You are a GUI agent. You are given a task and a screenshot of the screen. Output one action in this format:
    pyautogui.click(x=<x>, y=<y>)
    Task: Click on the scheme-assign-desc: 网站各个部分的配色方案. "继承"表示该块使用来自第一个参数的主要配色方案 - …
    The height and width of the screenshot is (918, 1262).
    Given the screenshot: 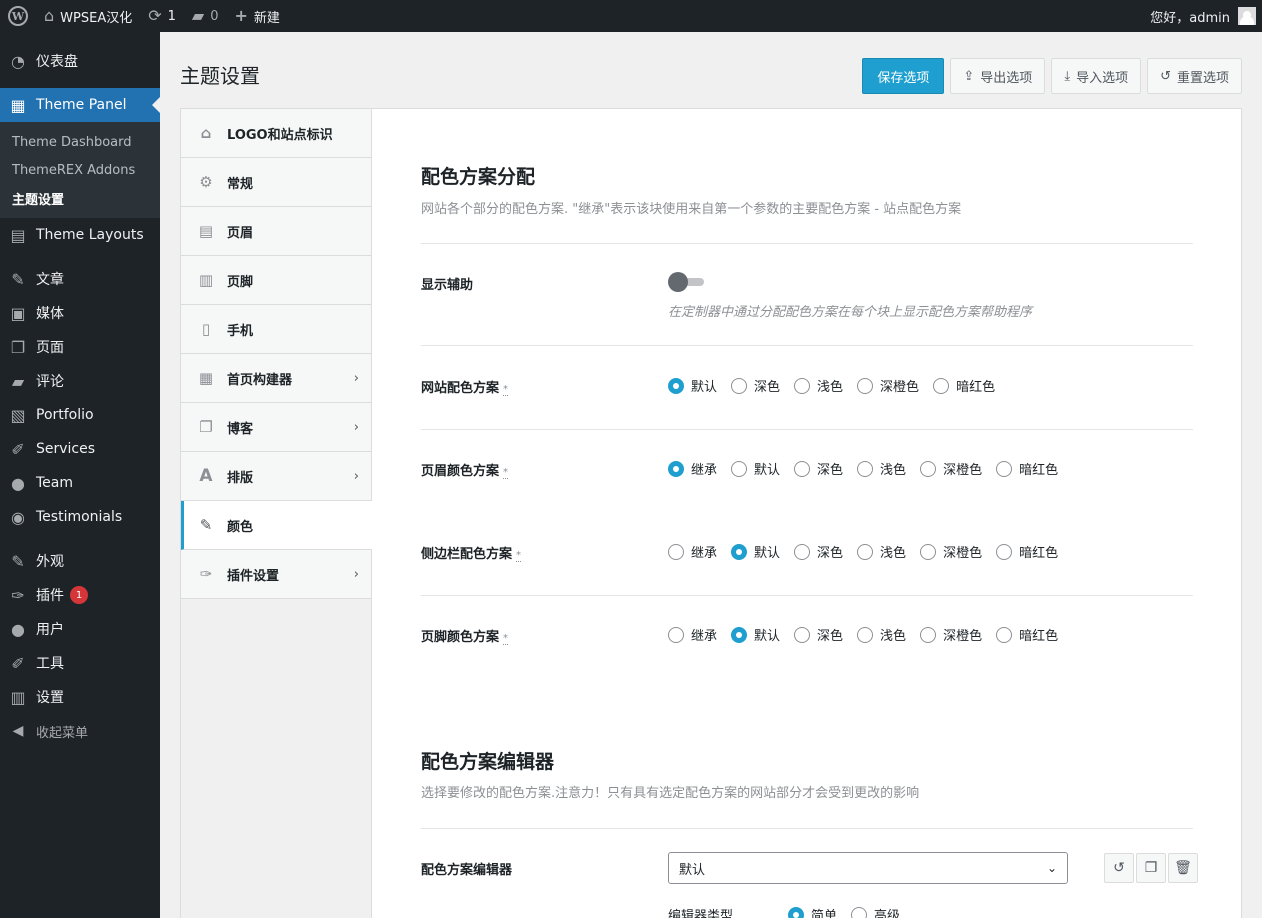 What is the action you would take?
    pyautogui.click(x=691, y=209)
    